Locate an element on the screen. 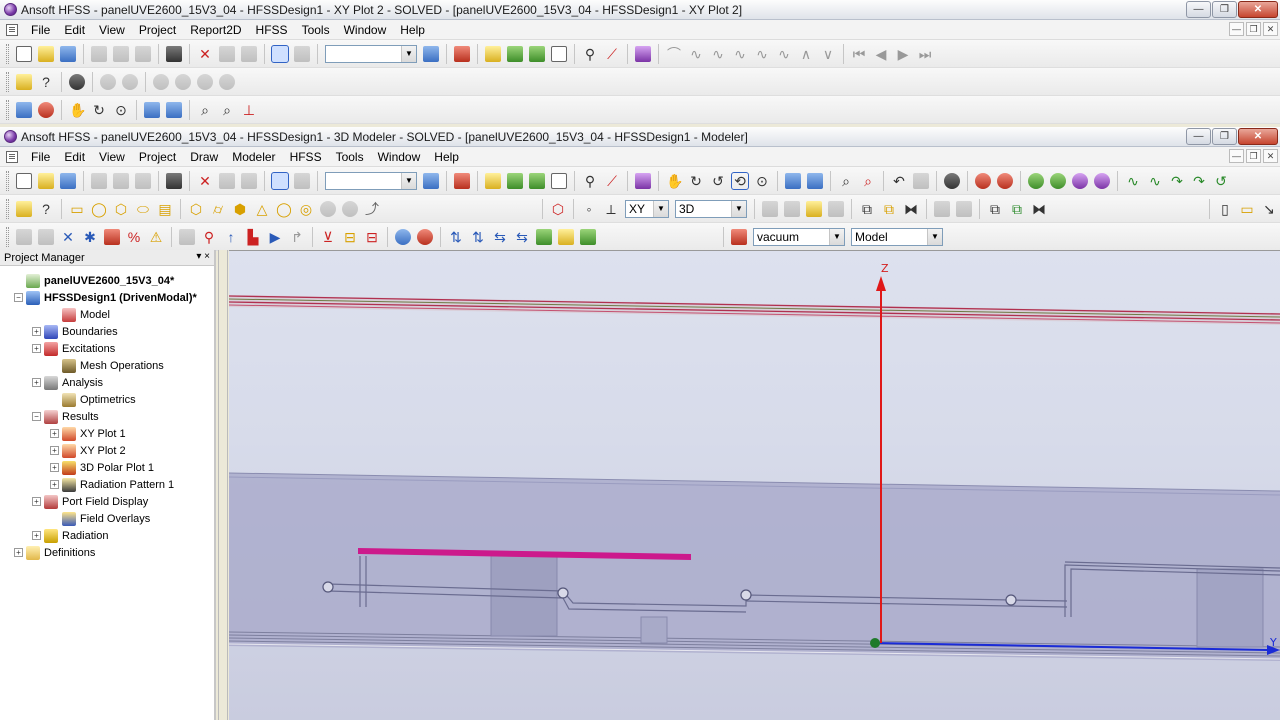 Image resolution: width=1280 pixels, height=720 pixels. duplicate-along-line-icon: ⧉ is located at coordinates (995, 209).